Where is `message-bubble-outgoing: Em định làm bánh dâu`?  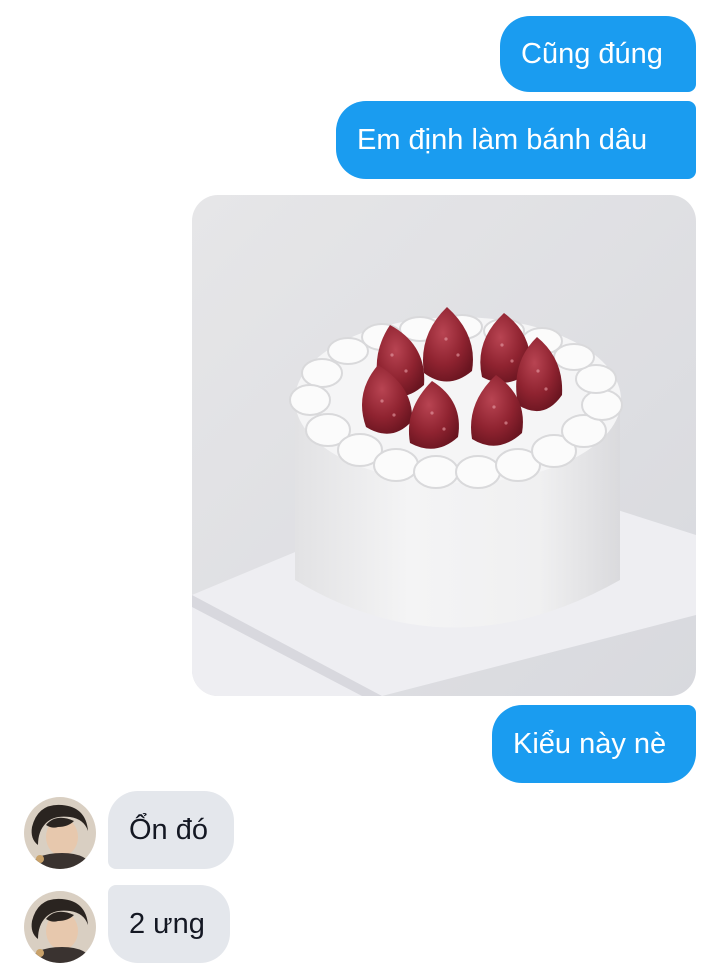
message-bubble-outgoing: Em định làm bánh dâu is located at coordinates (516, 140).